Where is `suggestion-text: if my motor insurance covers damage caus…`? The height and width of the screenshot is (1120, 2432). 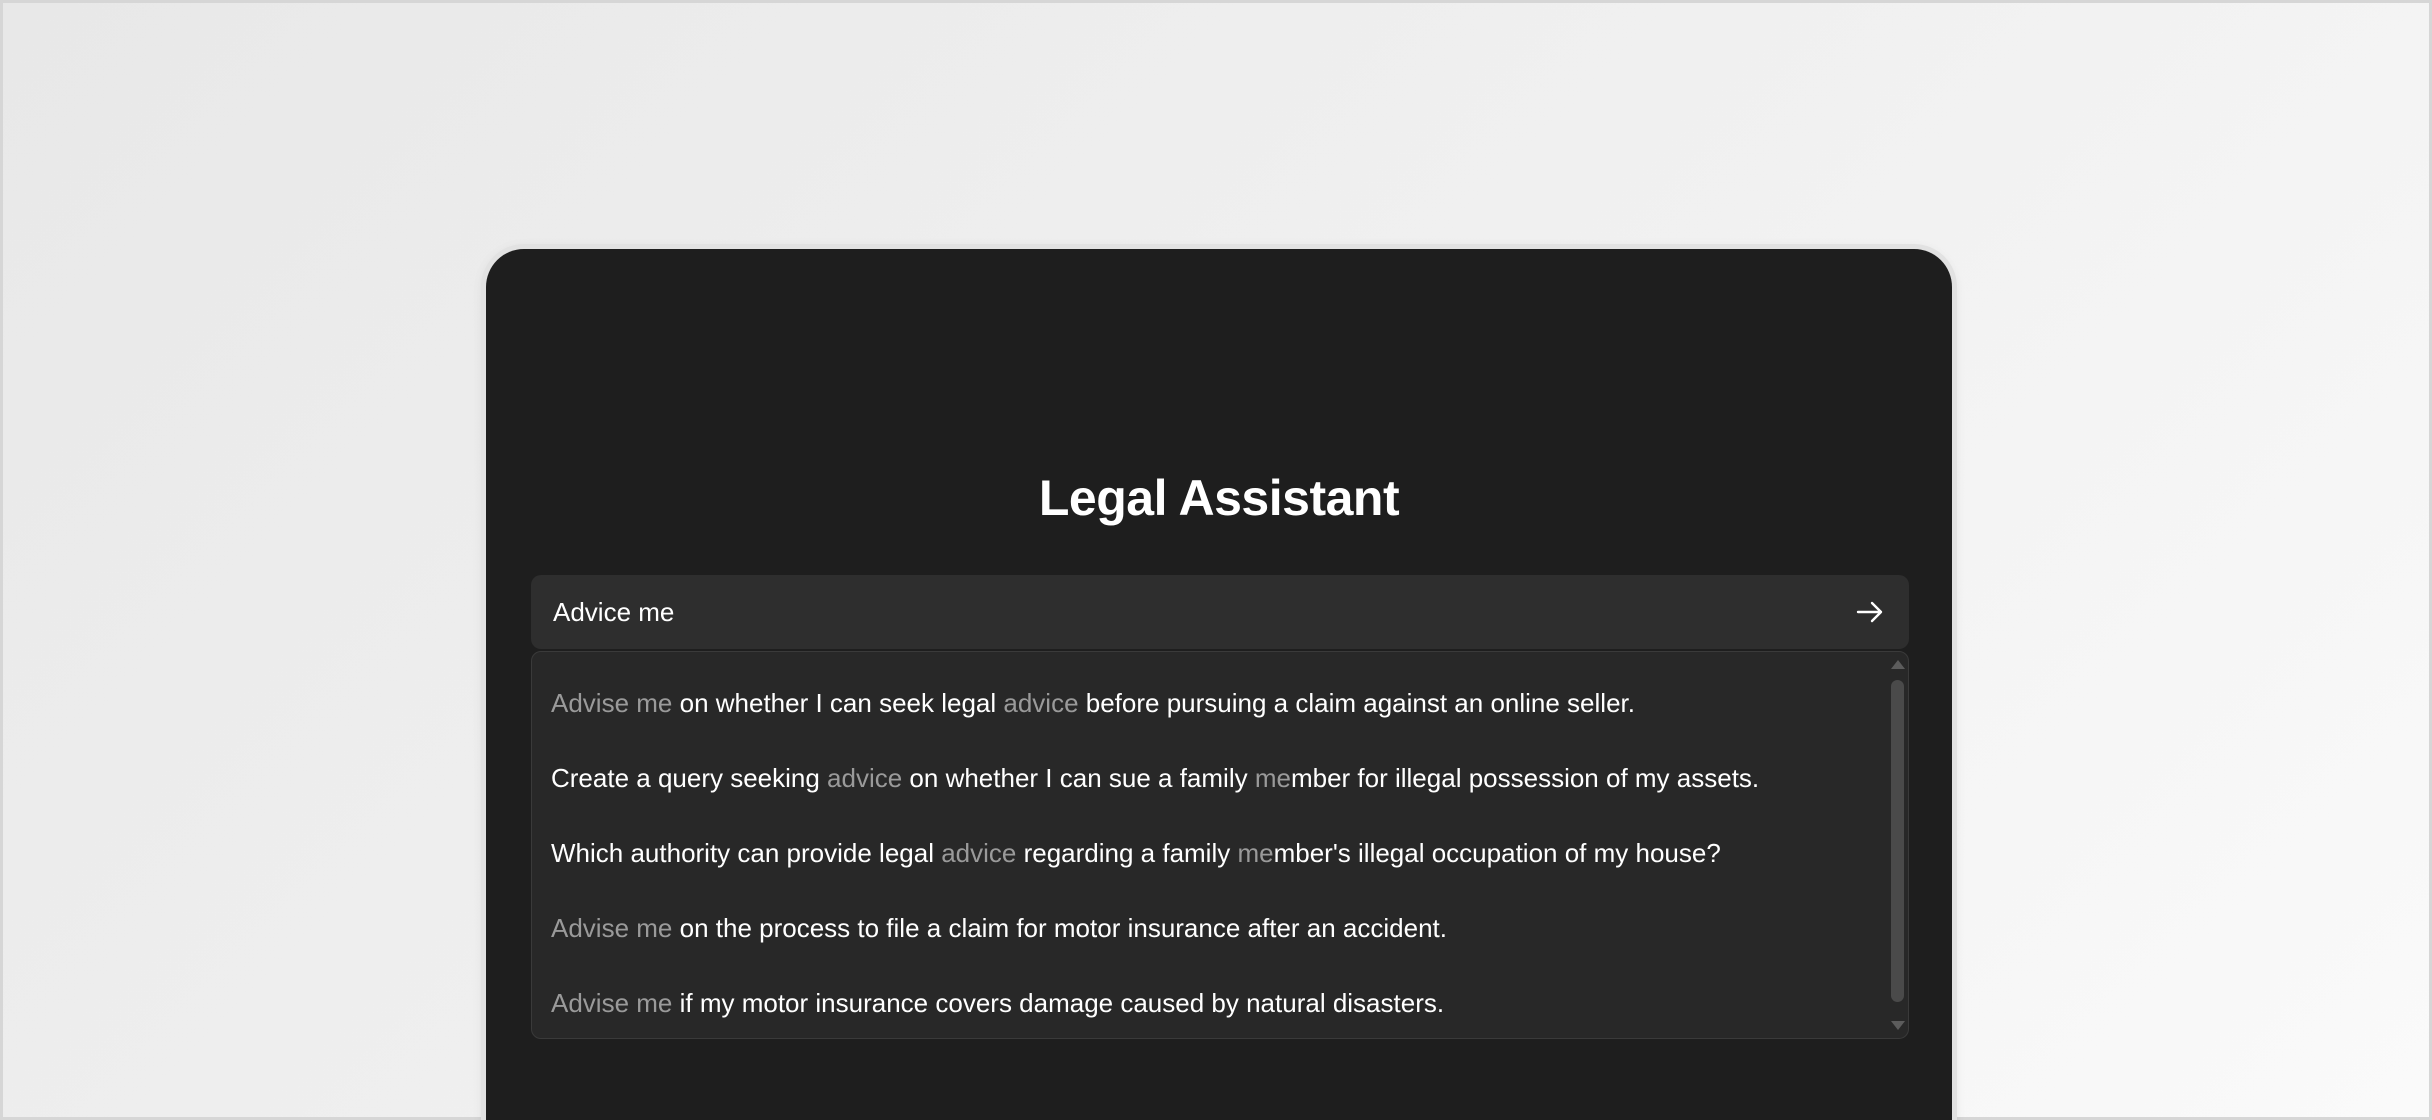
suggestion-text: if my motor insurance covers damage caus… is located at coordinates (1058, 1003).